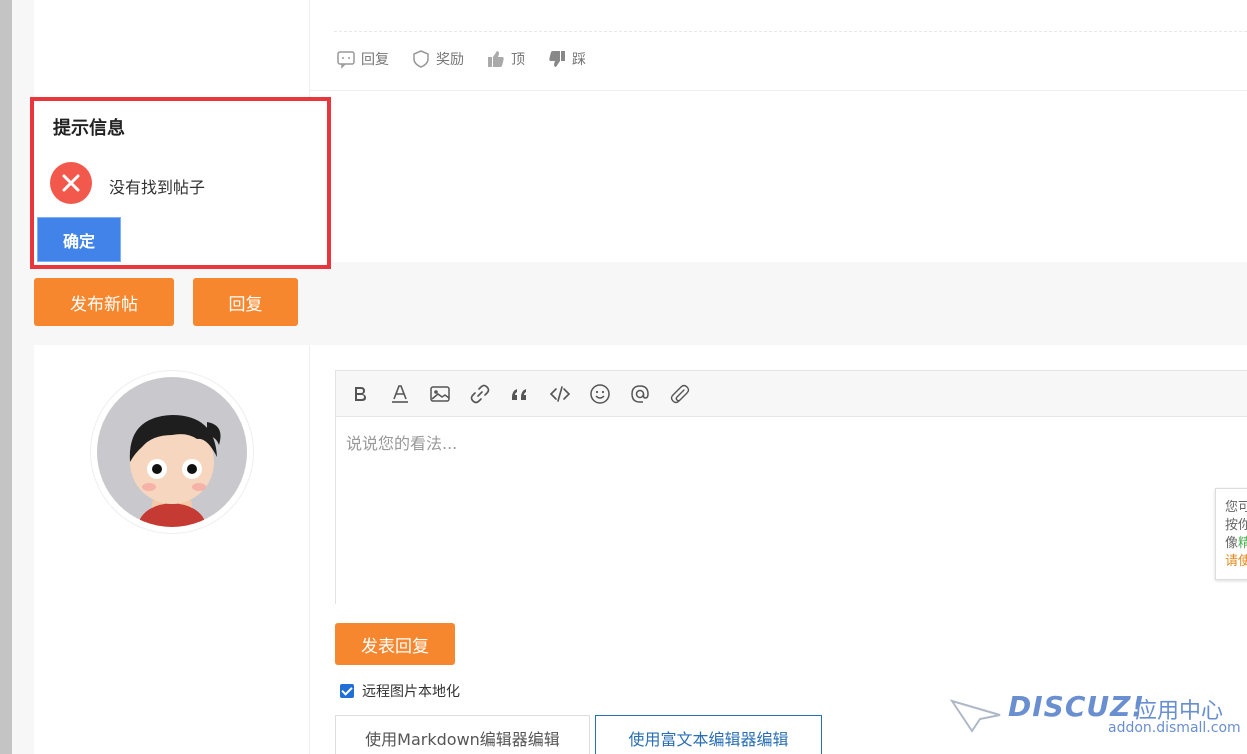  I want to click on downvote-action-label: 踩, so click(579, 60).